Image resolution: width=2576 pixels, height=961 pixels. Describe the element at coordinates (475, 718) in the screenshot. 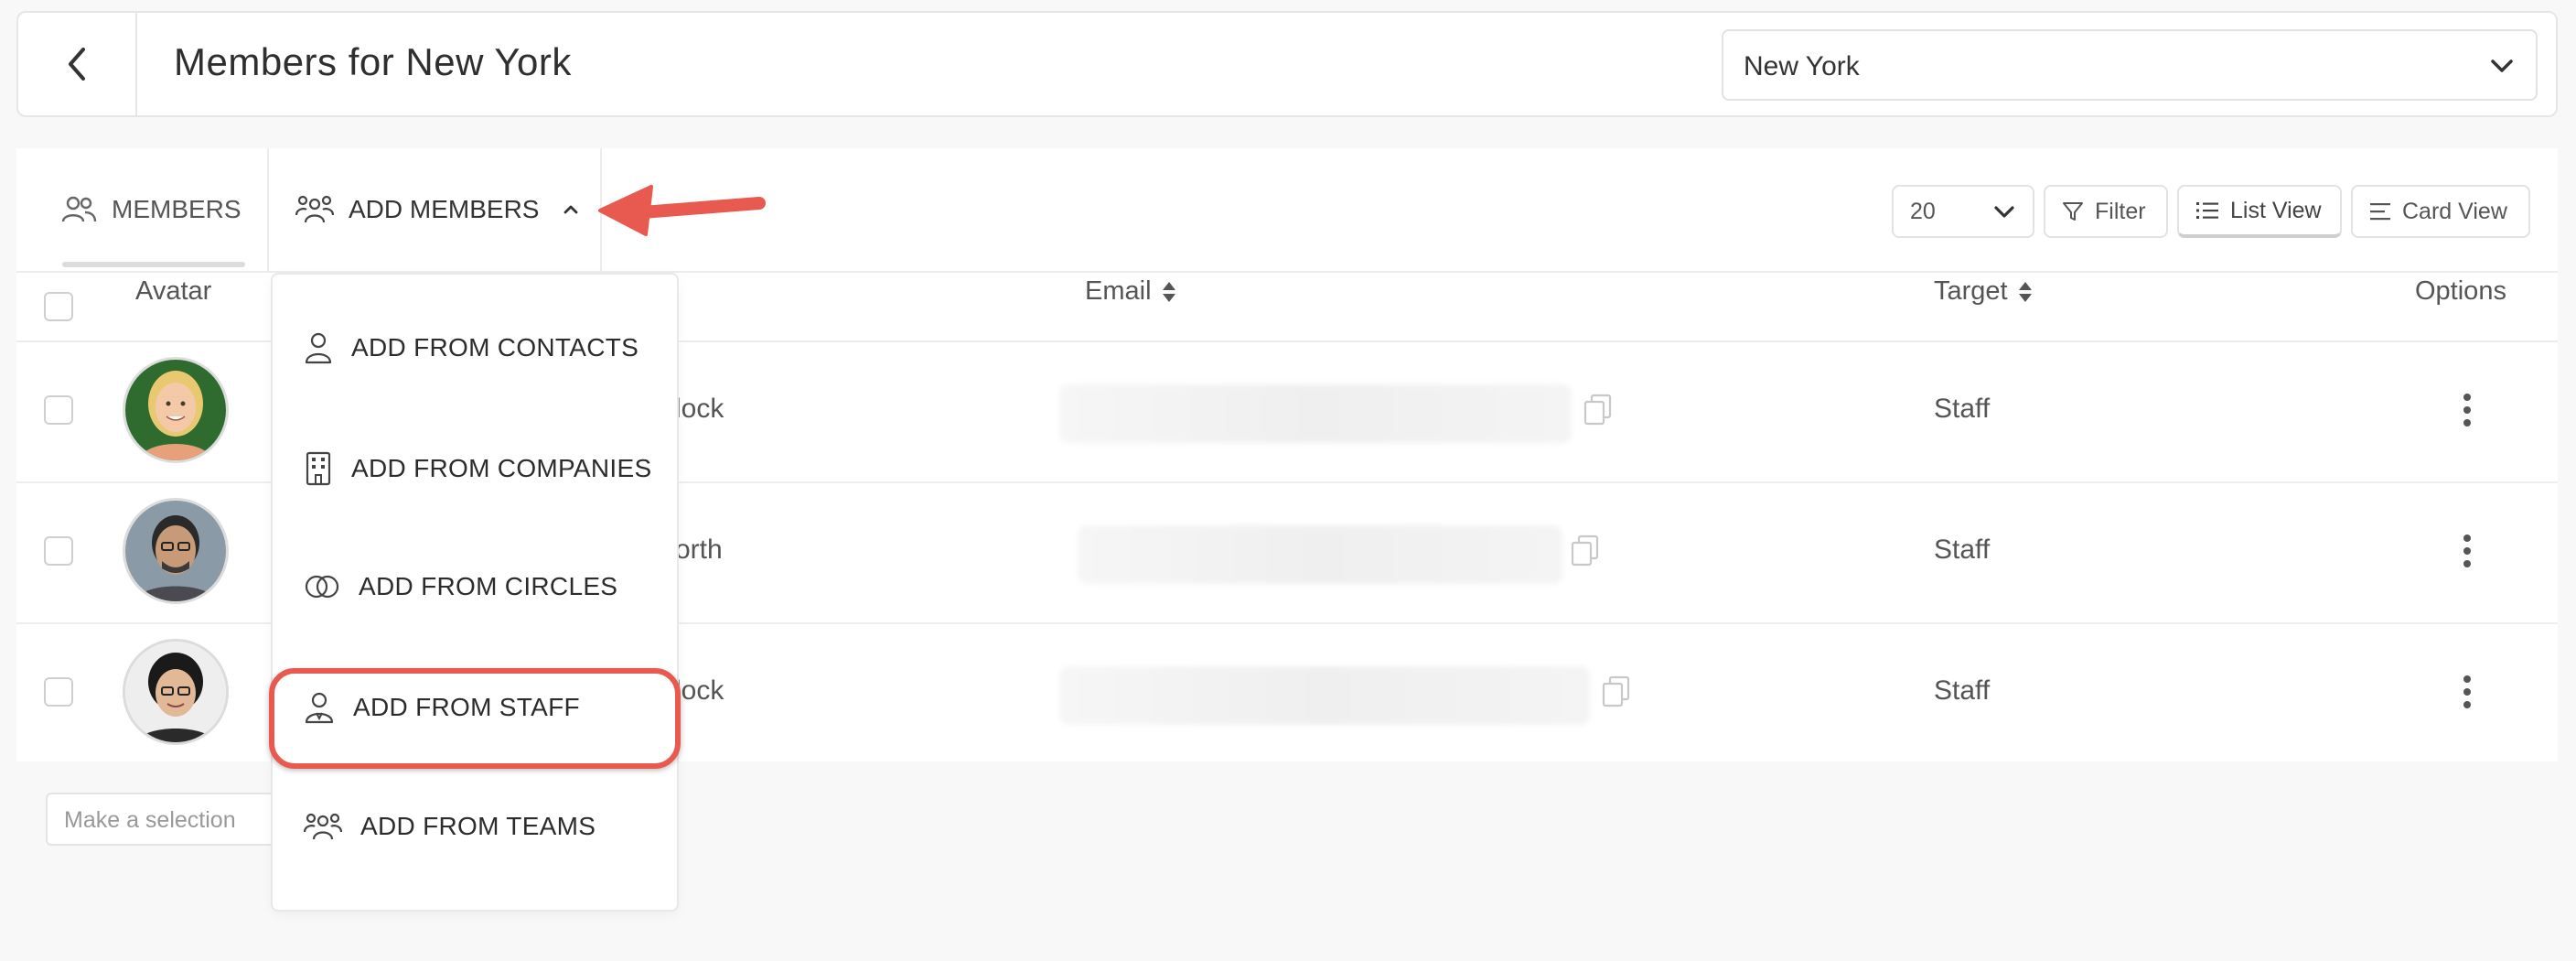

I see `annotation-highlight-box` at that location.